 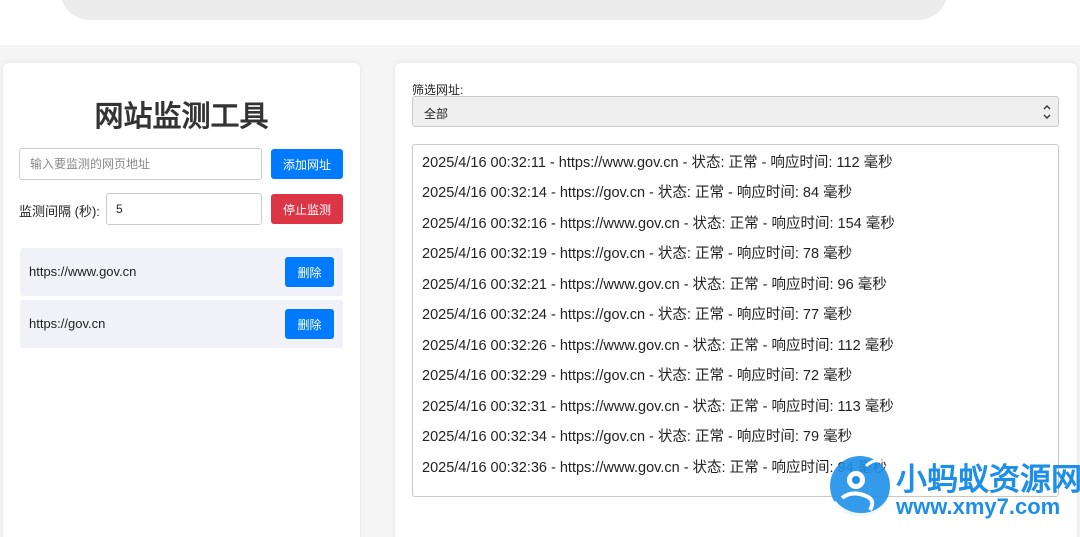 I want to click on url-input, so click(x=140, y=164).